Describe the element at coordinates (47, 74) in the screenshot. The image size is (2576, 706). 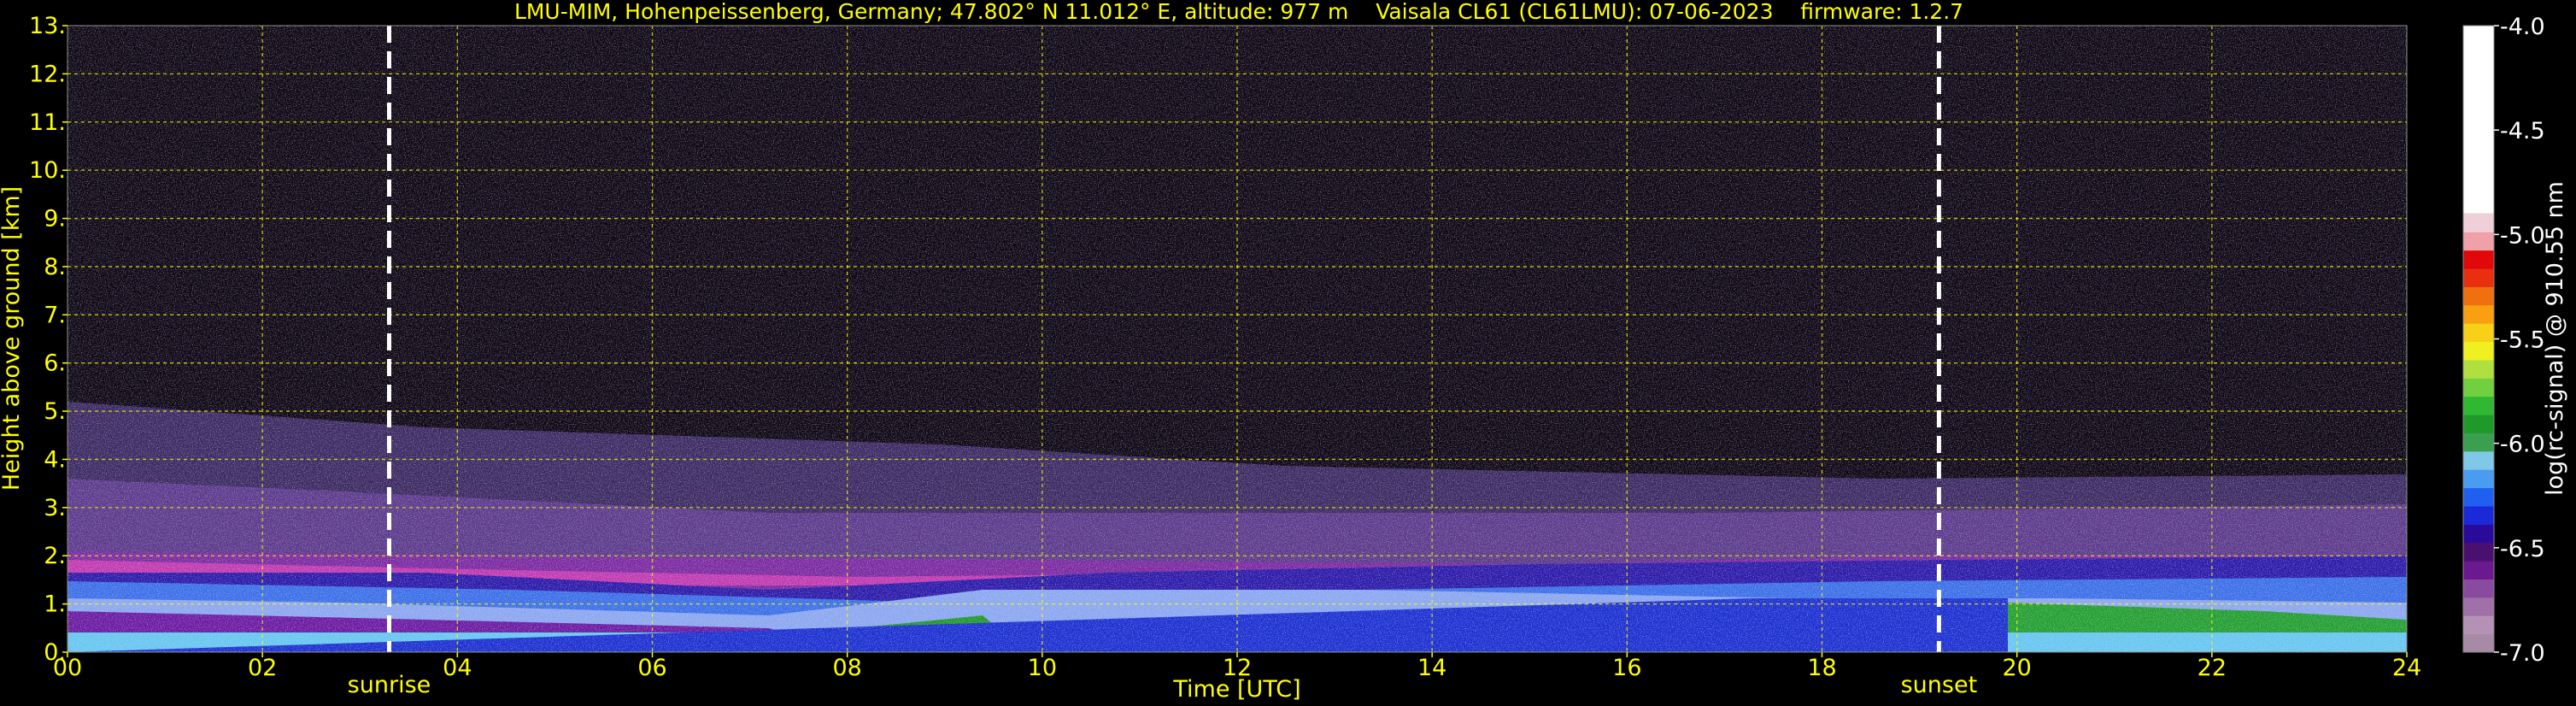
I see `y-tick-label: 12.` at that location.